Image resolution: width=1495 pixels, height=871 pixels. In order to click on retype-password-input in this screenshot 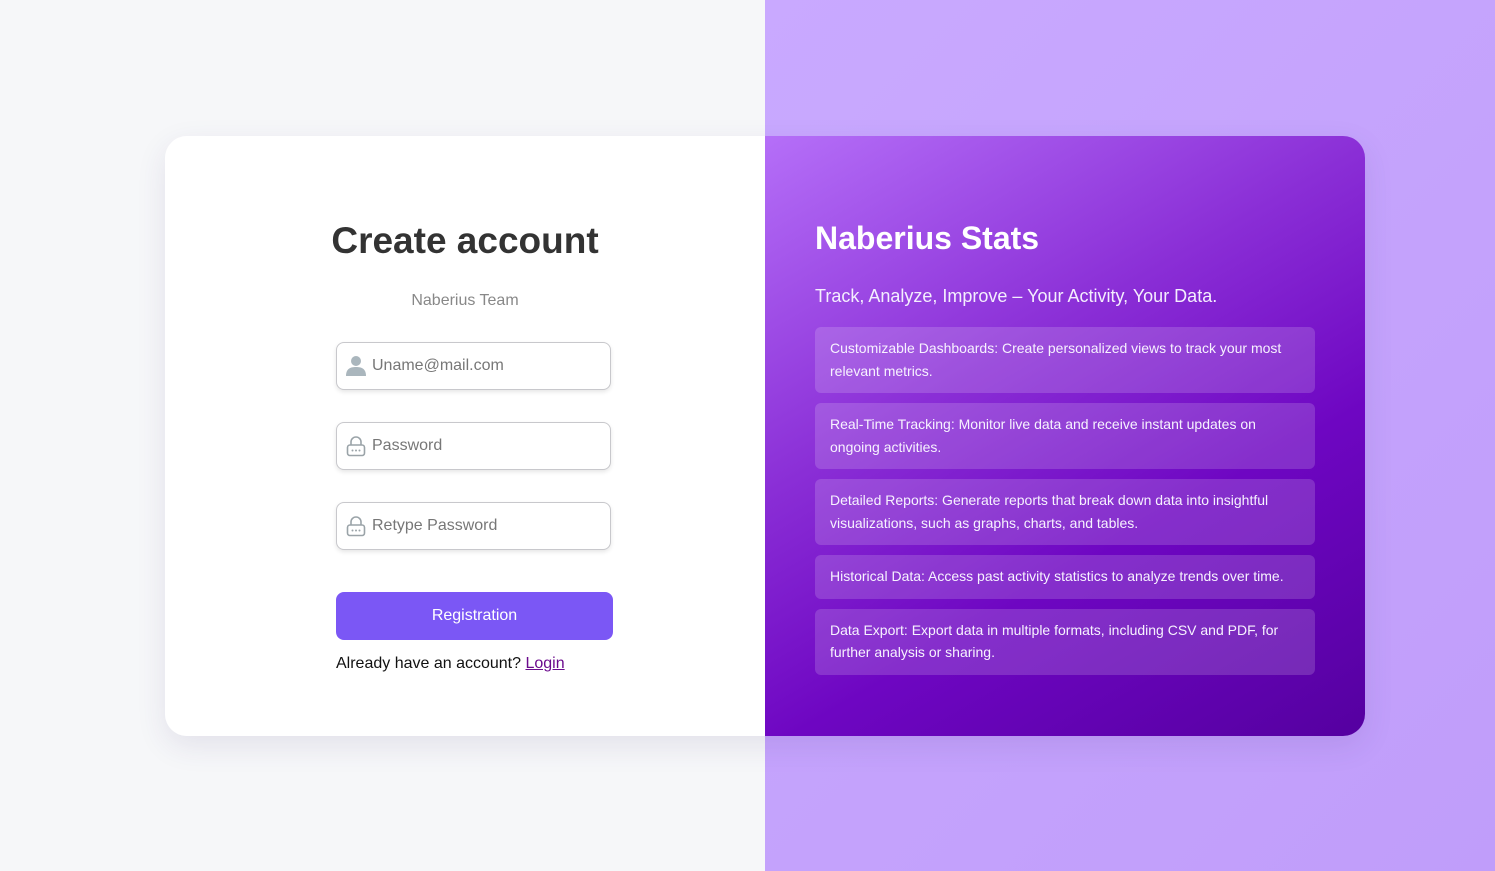, I will do `click(482, 526)`.